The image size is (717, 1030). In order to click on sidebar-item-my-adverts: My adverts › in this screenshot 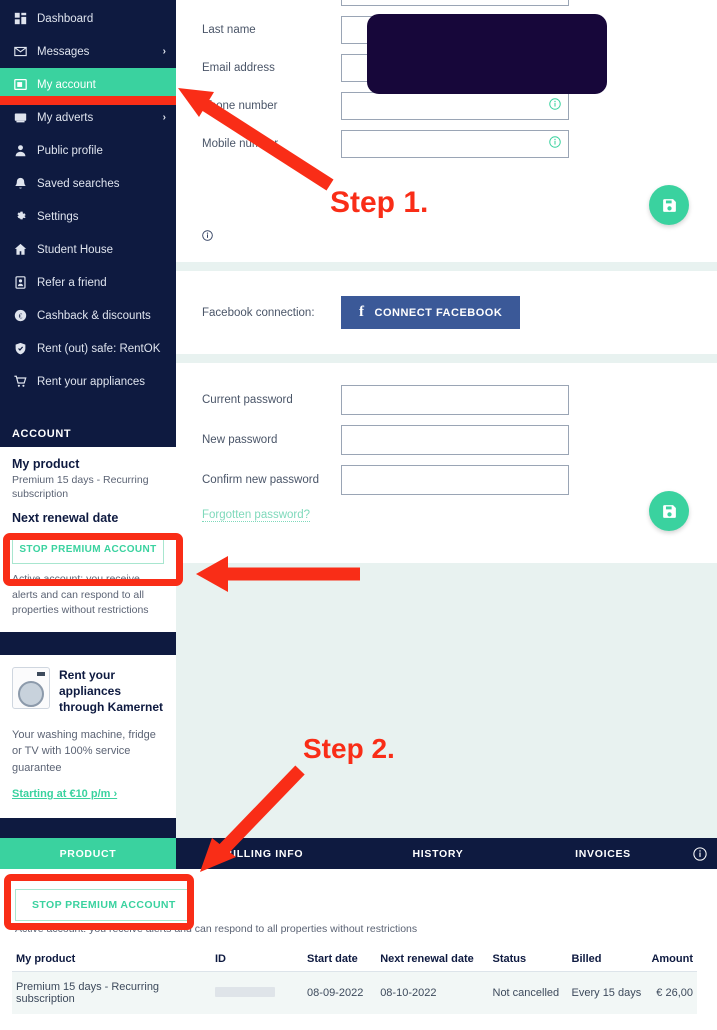, I will do `click(88, 117)`.